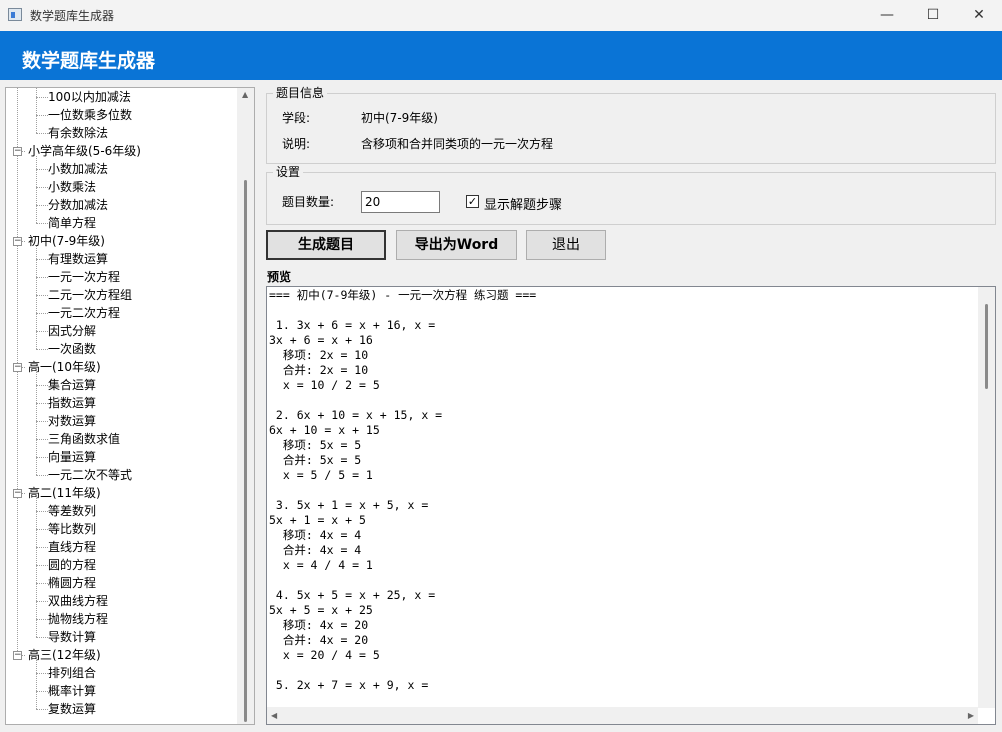 The width and height of the screenshot is (1002, 732). What do you see at coordinates (64, 493) in the screenshot?
I see `tree-category: 高二(11年级)` at bounding box center [64, 493].